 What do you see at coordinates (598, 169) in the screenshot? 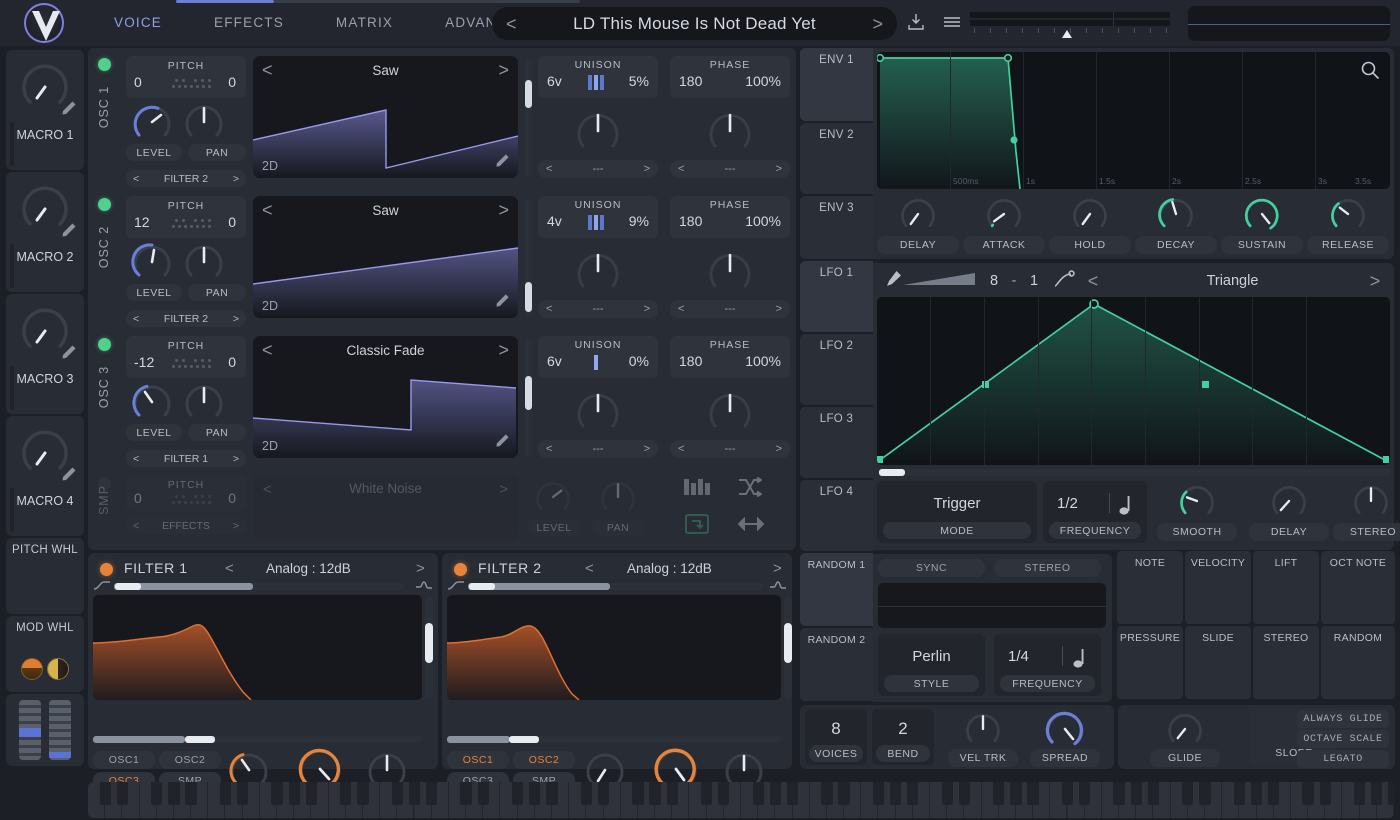
I see `osc-1-unison-mod-select: < --- >` at bounding box center [598, 169].